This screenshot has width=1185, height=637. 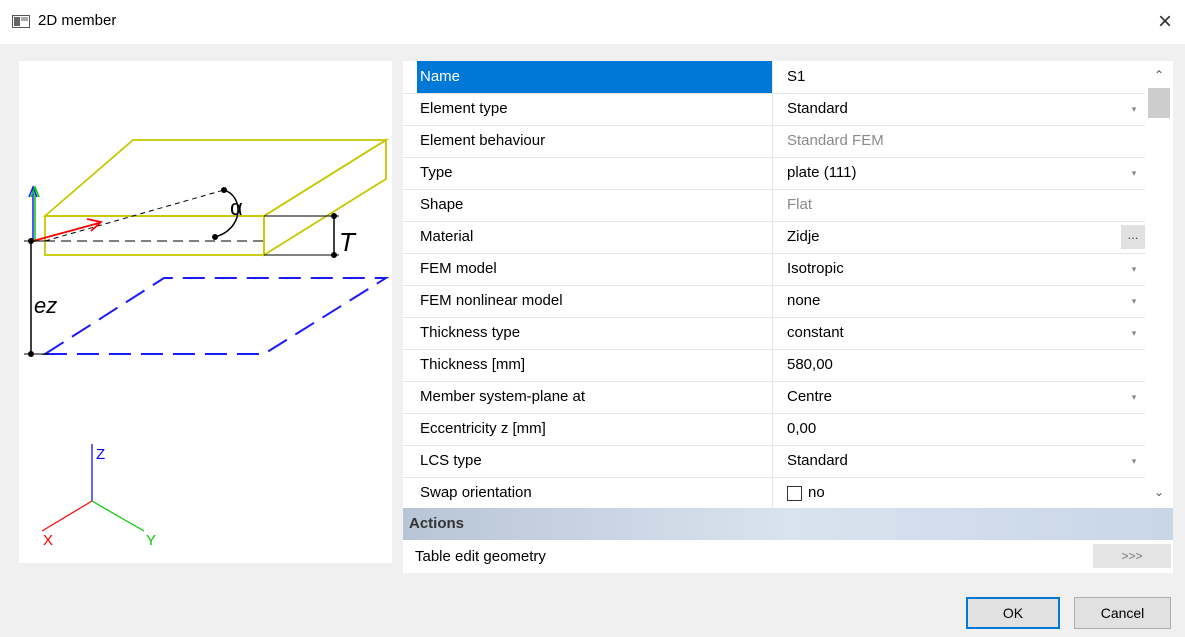 What do you see at coordinates (1122, 613) in the screenshot?
I see `cancel-button: Cancel` at bounding box center [1122, 613].